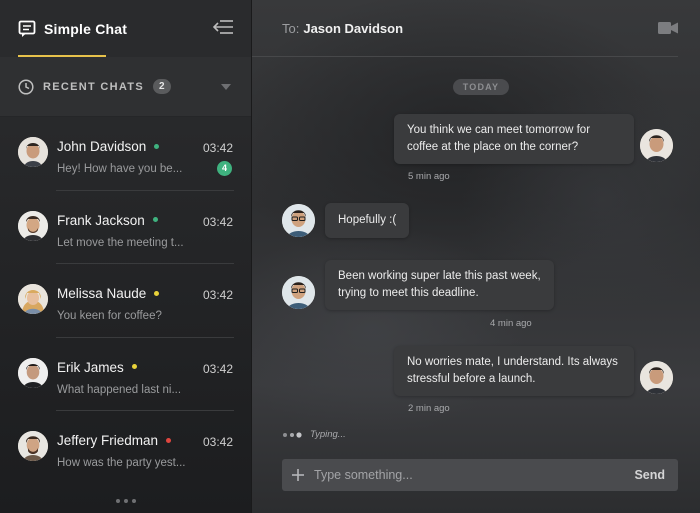  Describe the element at coordinates (226, 87) in the screenshot. I see `chevron-down-icon` at that location.